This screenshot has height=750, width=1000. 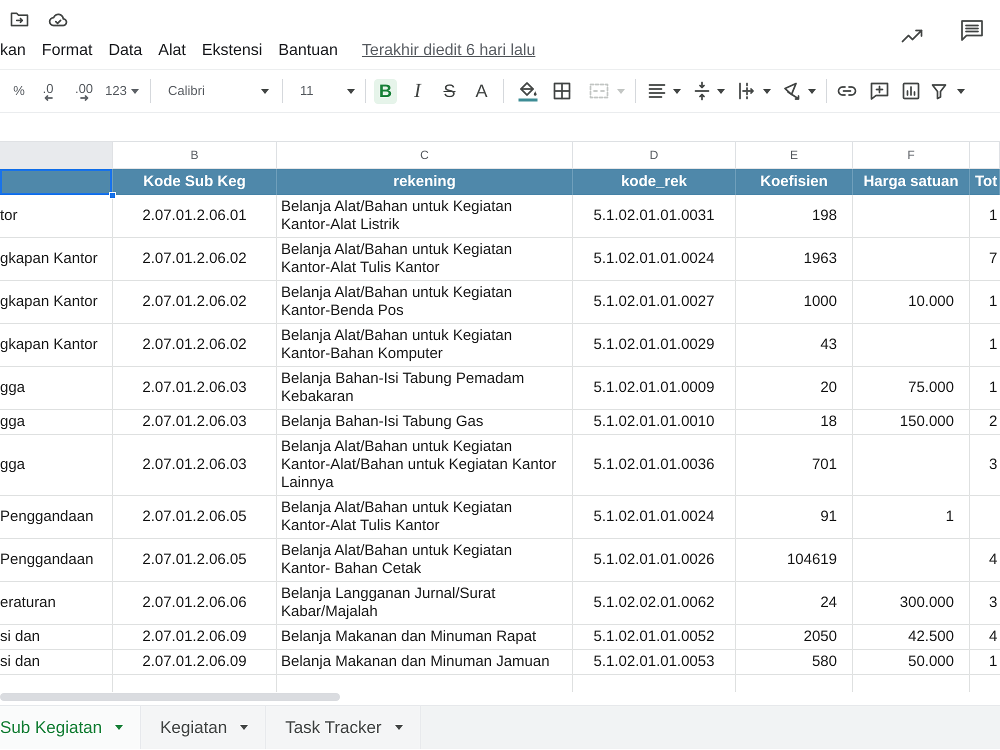 I want to click on italic-button: I, so click(x=417, y=91).